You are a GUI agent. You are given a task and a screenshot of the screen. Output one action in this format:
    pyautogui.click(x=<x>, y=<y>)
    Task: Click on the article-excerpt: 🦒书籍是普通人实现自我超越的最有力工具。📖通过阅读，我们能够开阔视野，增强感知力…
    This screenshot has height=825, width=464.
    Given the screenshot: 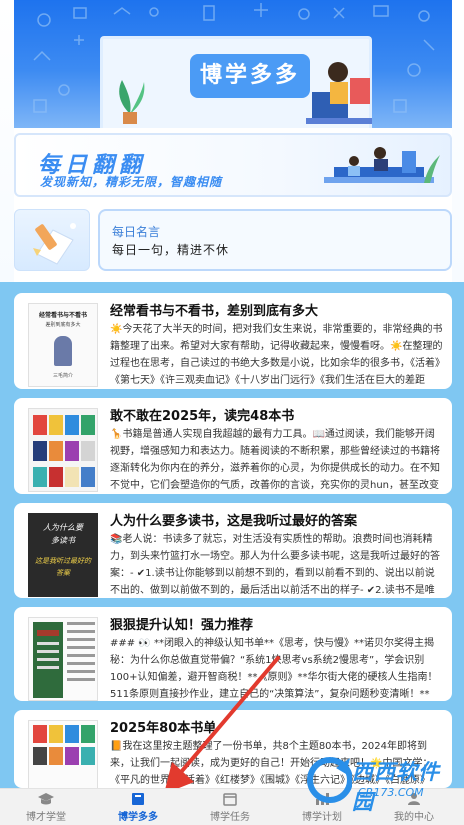 What is the action you would take?
    pyautogui.click(x=275, y=460)
    